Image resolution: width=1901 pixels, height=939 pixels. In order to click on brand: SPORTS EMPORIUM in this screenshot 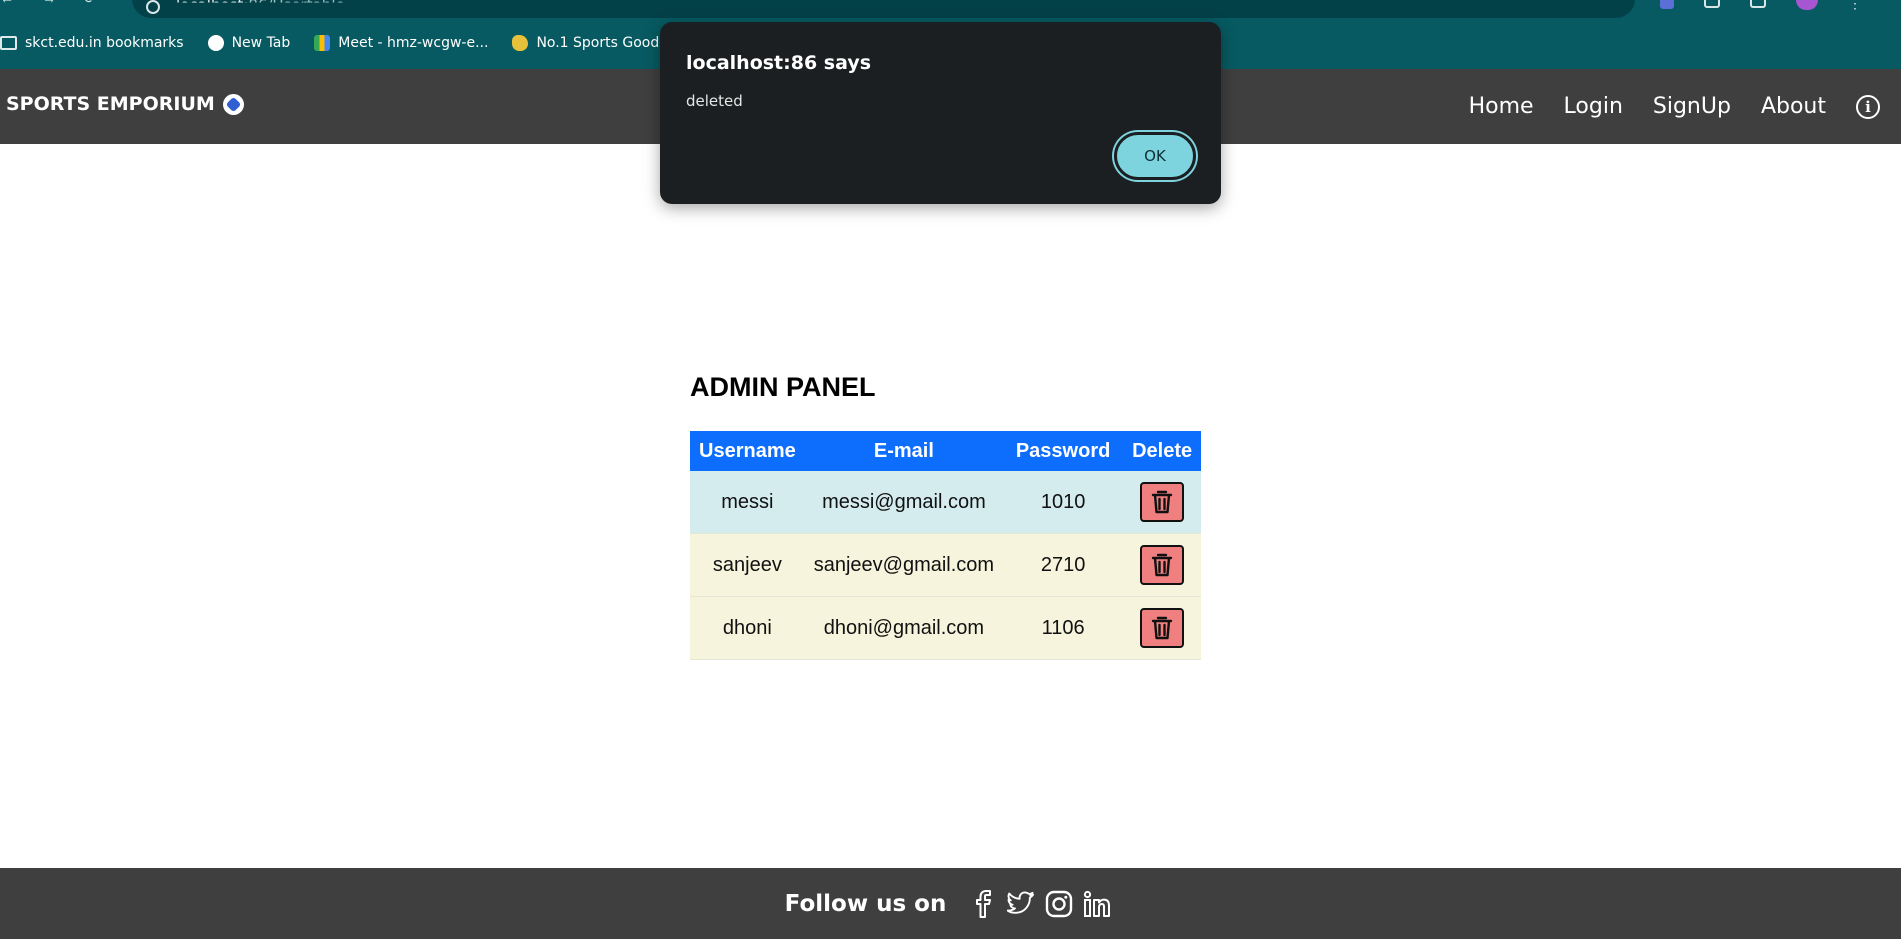, I will do `click(125, 104)`.